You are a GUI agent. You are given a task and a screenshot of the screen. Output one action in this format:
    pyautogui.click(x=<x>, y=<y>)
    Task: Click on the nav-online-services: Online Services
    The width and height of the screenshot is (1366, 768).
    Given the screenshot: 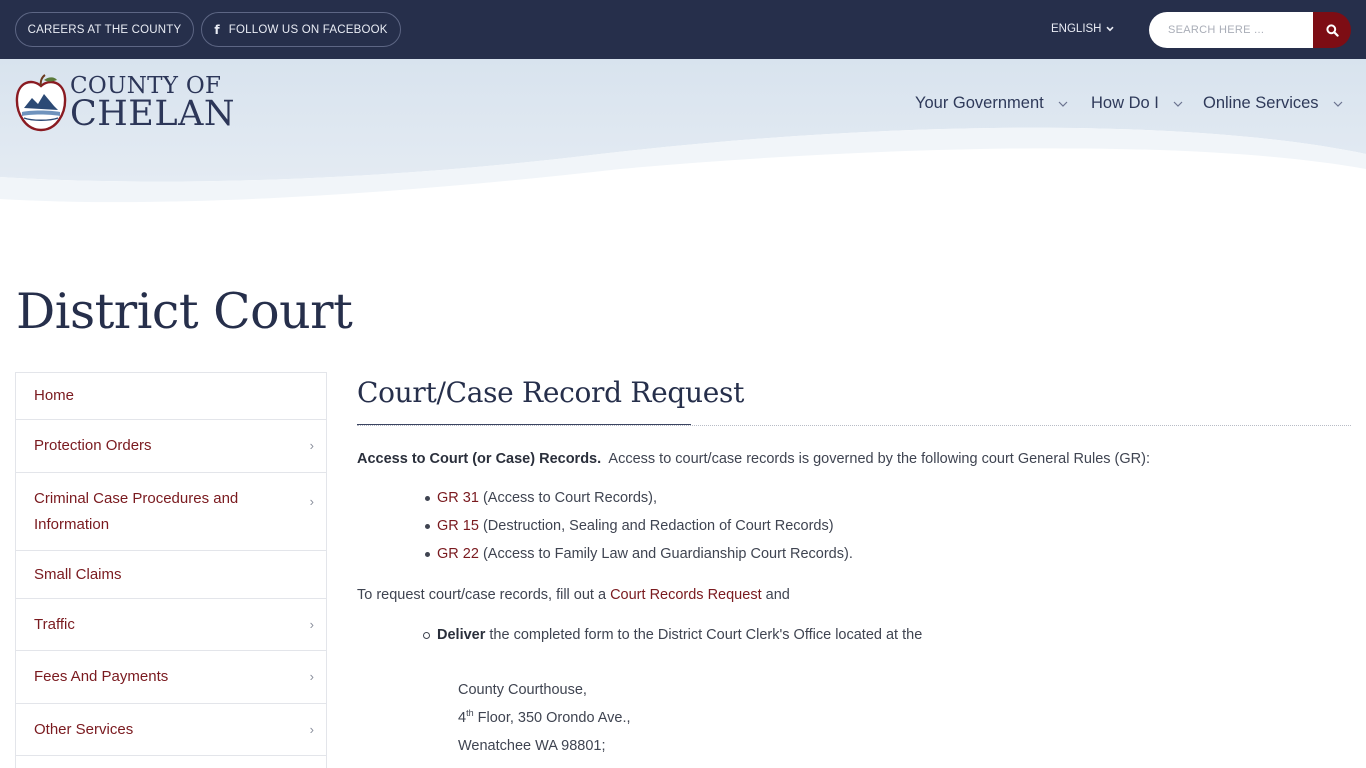 What is the action you would take?
    pyautogui.click(x=1273, y=103)
    